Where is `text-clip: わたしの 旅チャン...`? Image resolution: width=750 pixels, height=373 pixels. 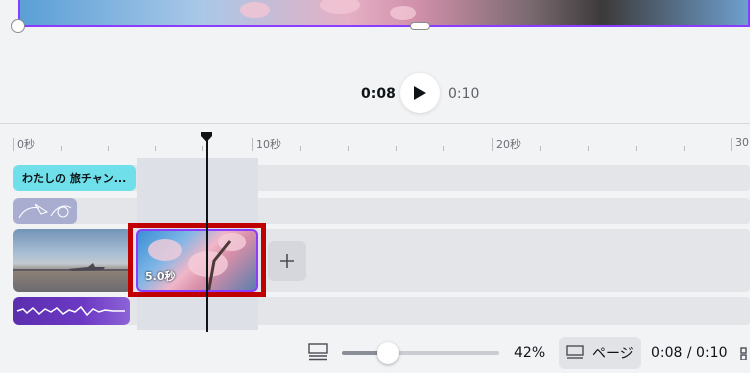 text-clip: わたしの 旅チャン... is located at coordinates (74, 178).